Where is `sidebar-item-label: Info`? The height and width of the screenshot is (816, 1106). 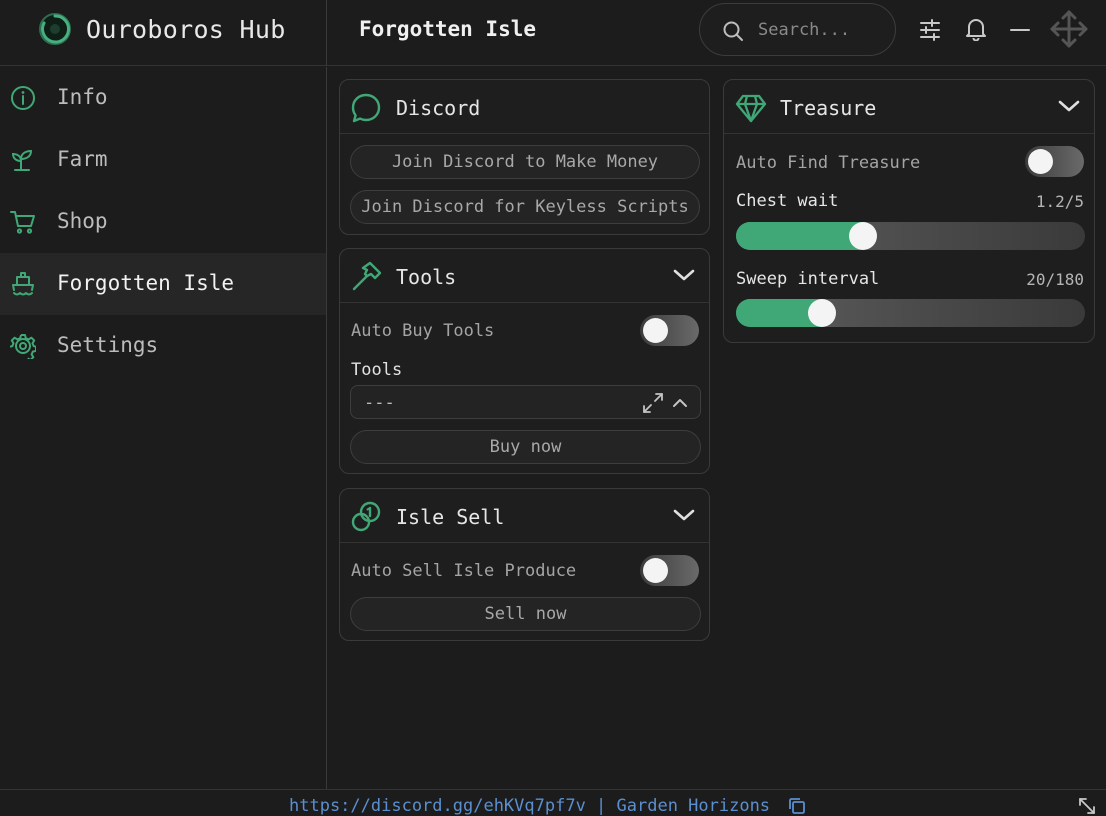 sidebar-item-label: Info is located at coordinates (82, 97).